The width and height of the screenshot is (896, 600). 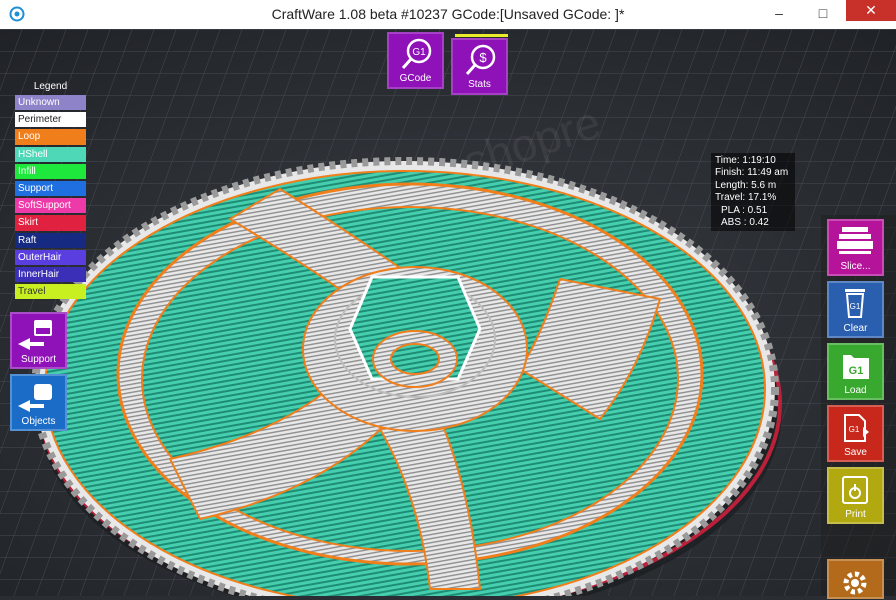 I want to click on legend-item-perimeter: Perimeter, so click(x=50, y=120).